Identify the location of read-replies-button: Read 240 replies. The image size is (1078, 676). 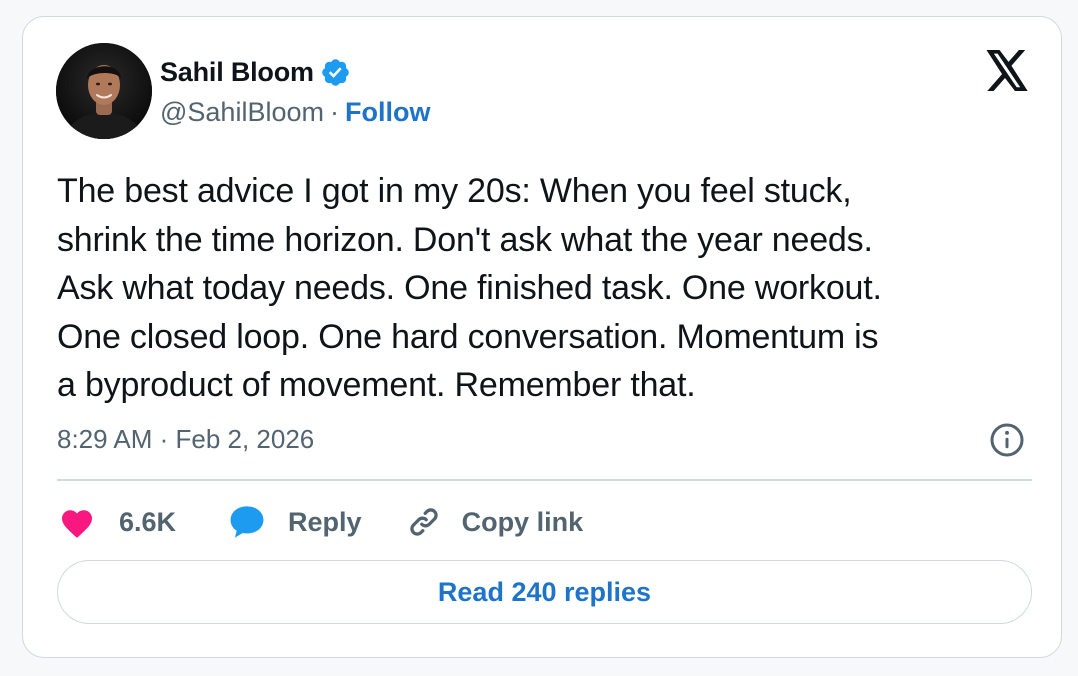
(544, 592).